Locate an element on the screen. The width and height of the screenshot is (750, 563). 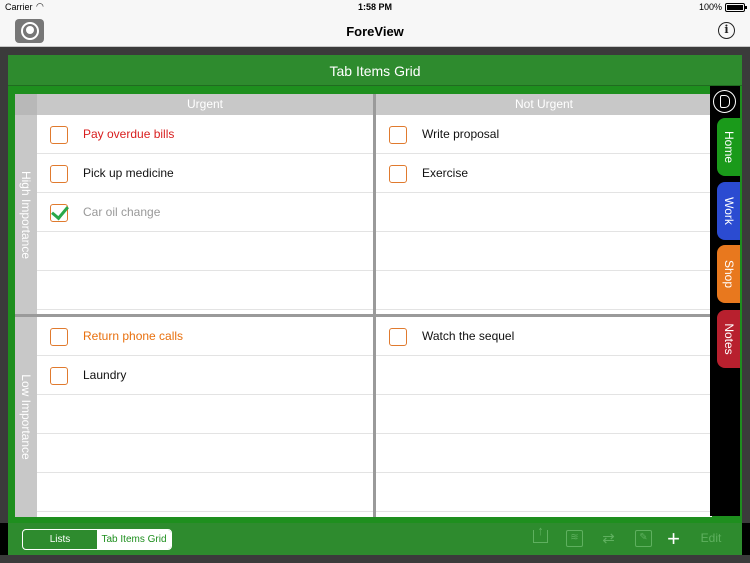
app-title: ForeView is located at coordinates (375, 31).